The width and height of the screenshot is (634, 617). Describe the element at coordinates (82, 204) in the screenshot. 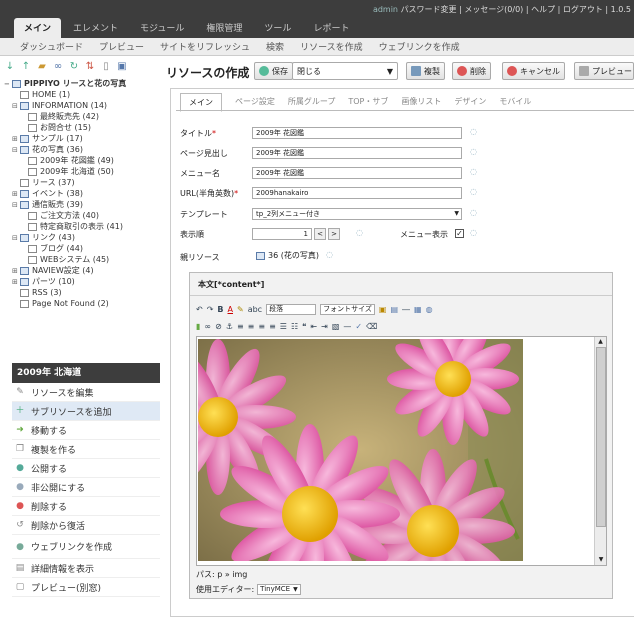

I see `tree-item: ⊟ 通信販売 (39)` at that location.